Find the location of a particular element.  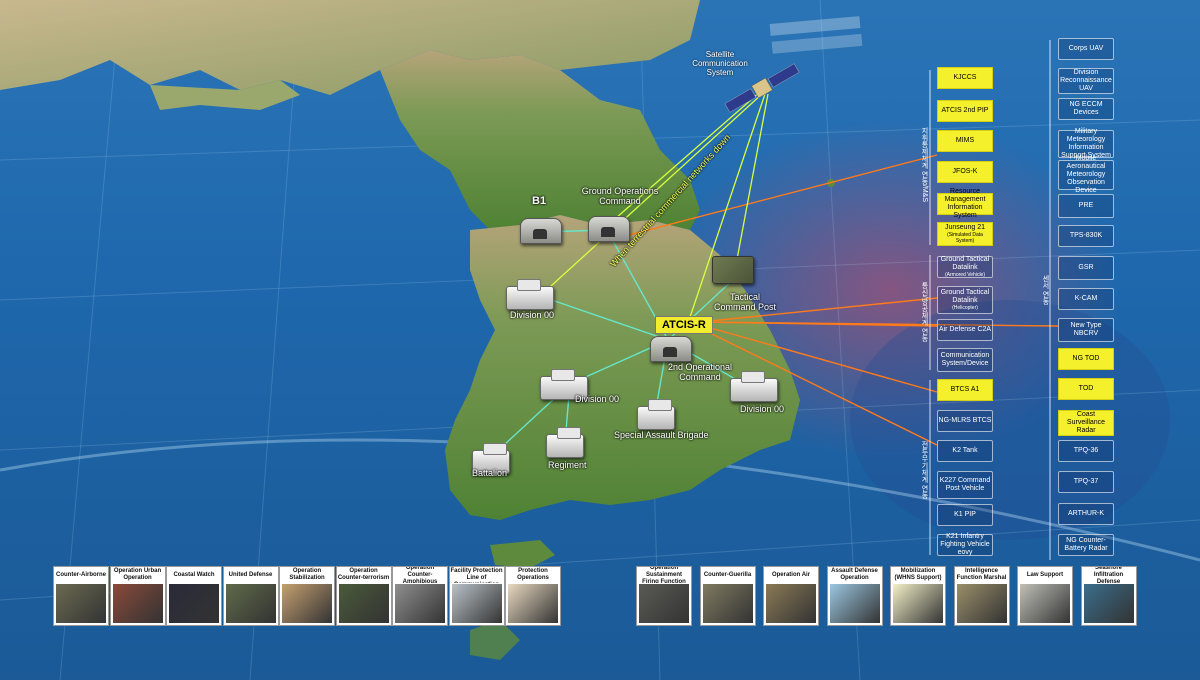

system-box-label: KJCCS is located at coordinates (965, 77).